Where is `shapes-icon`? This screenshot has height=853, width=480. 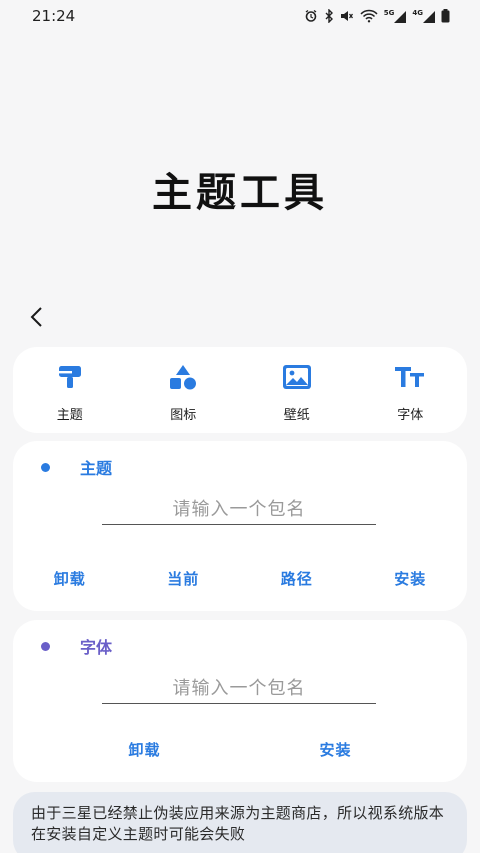 shapes-icon is located at coordinates (183, 377).